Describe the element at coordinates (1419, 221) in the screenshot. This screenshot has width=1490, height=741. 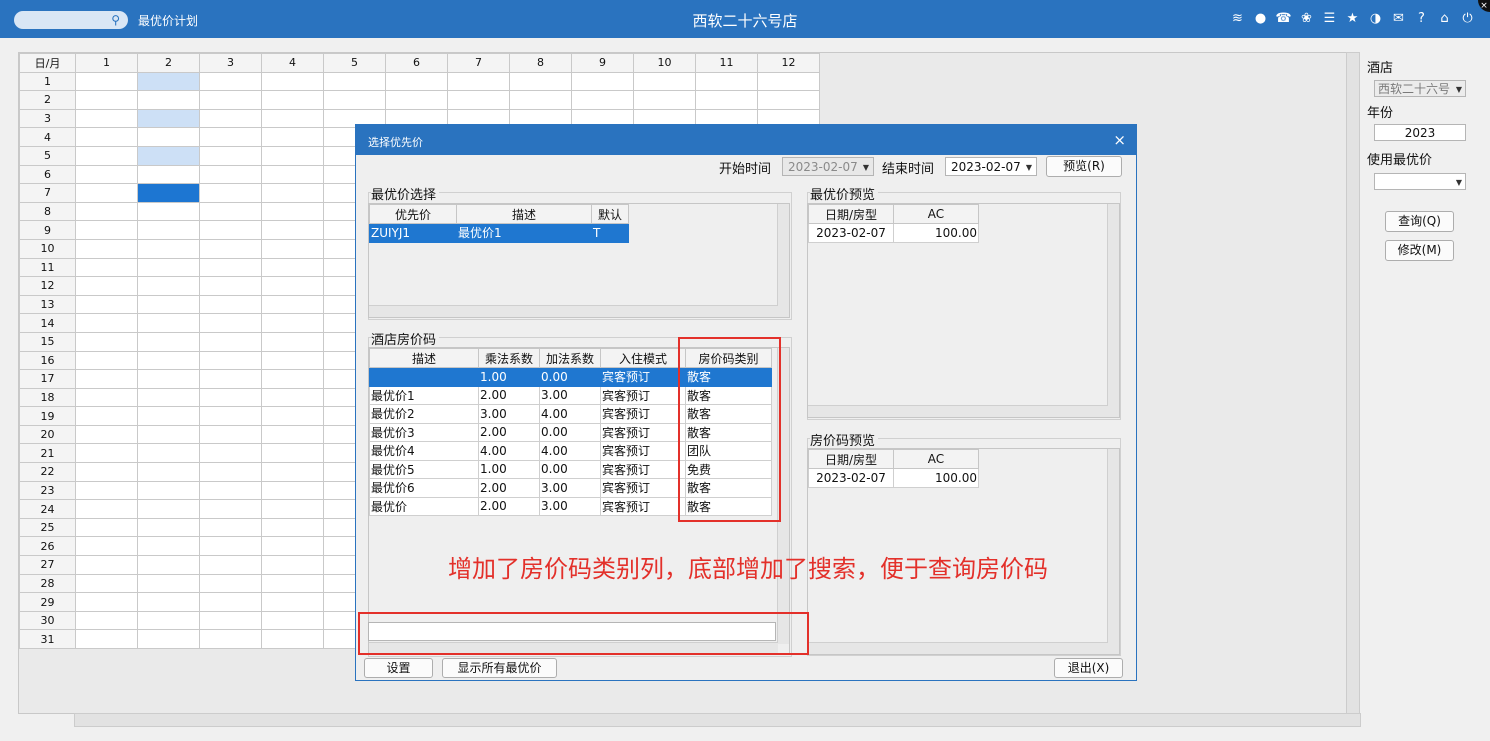
I see `query-button: 查询(Q)` at that location.